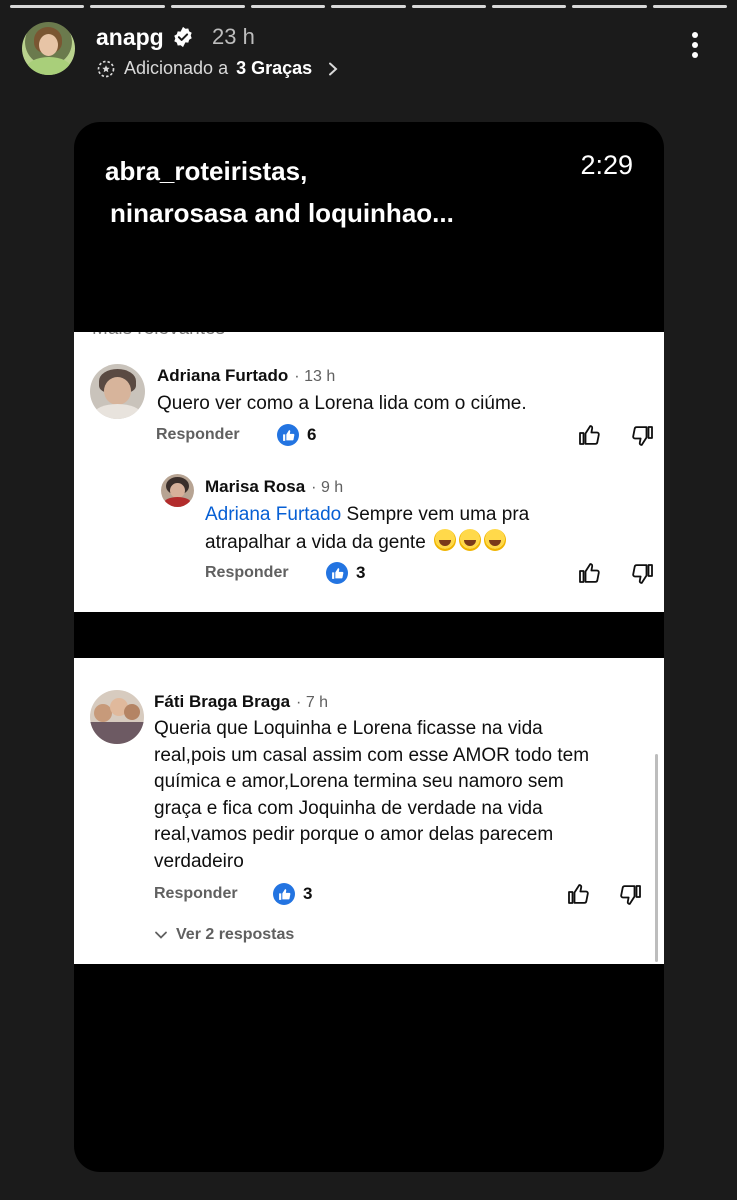 This screenshot has height=1200, width=737. What do you see at coordinates (130, 37) in the screenshot?
I see `story-username: anapg` at bounding box center [130, 37].